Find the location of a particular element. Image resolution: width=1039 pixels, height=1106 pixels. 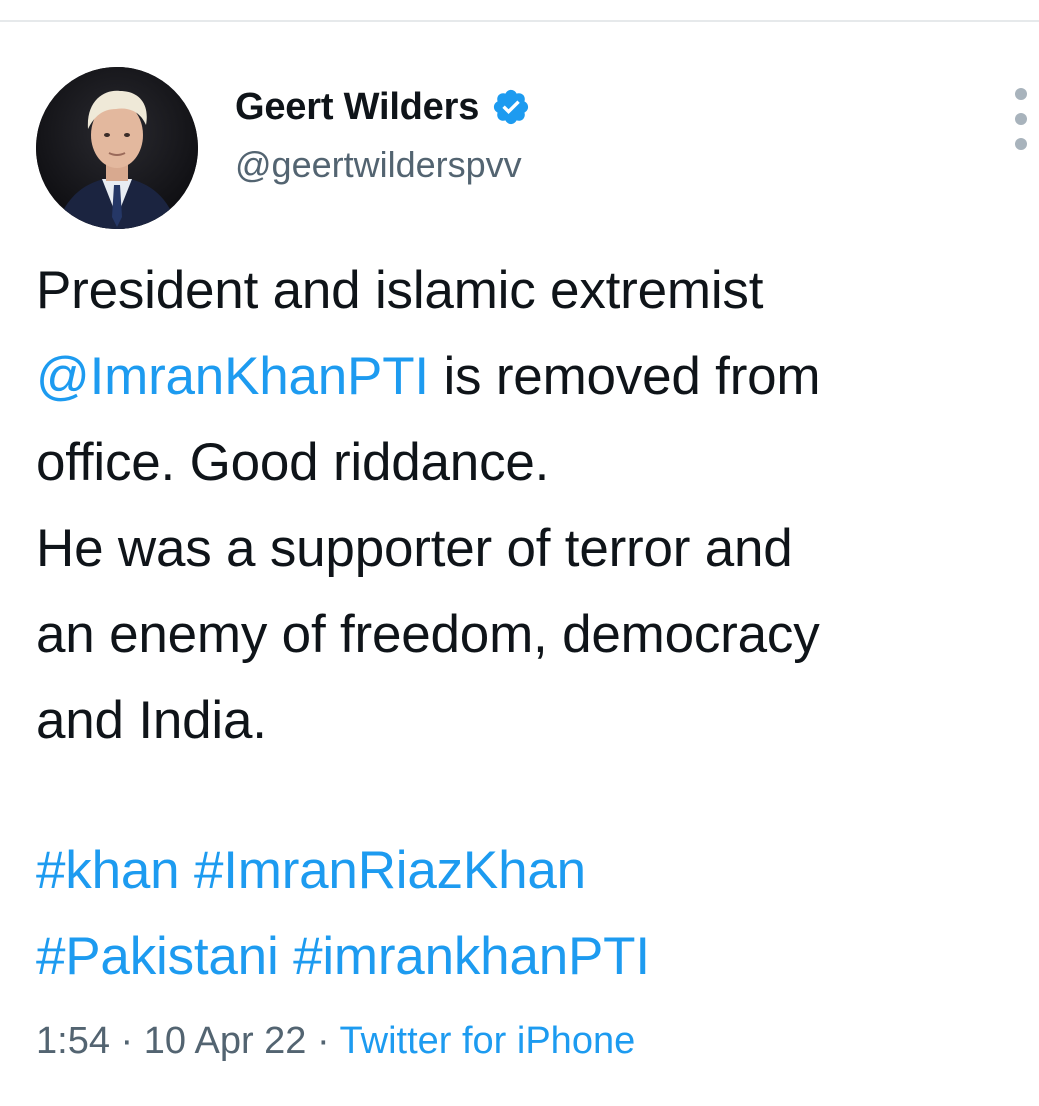

tweet-date: 10 Apr 22 is located at coordinates (225, 1041).